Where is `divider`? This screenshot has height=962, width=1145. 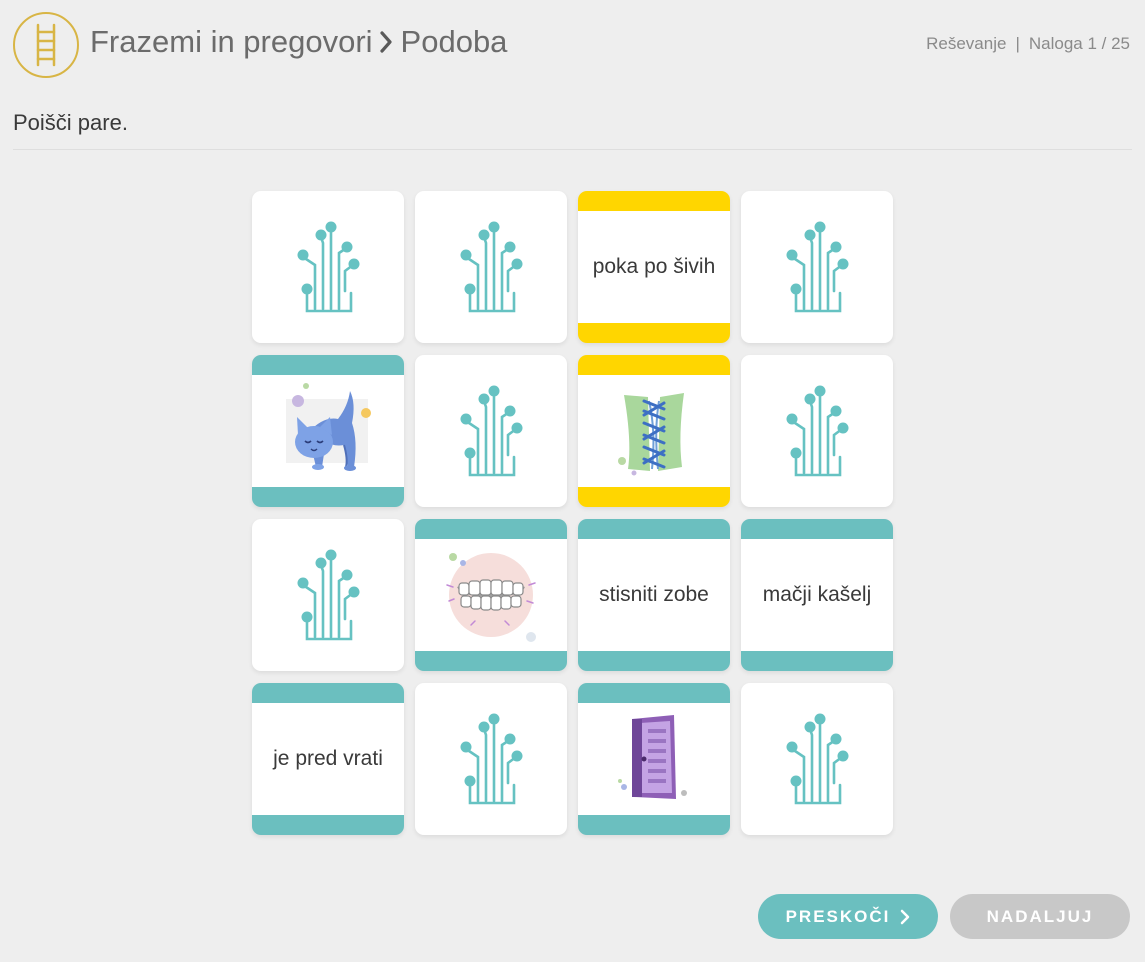
divider is located at coordinates (572, 149).